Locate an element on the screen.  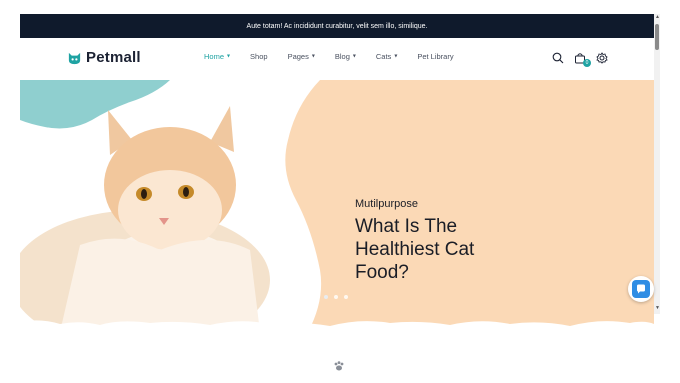
nav-item-shop: Shop is located at coordinates (259, 56).